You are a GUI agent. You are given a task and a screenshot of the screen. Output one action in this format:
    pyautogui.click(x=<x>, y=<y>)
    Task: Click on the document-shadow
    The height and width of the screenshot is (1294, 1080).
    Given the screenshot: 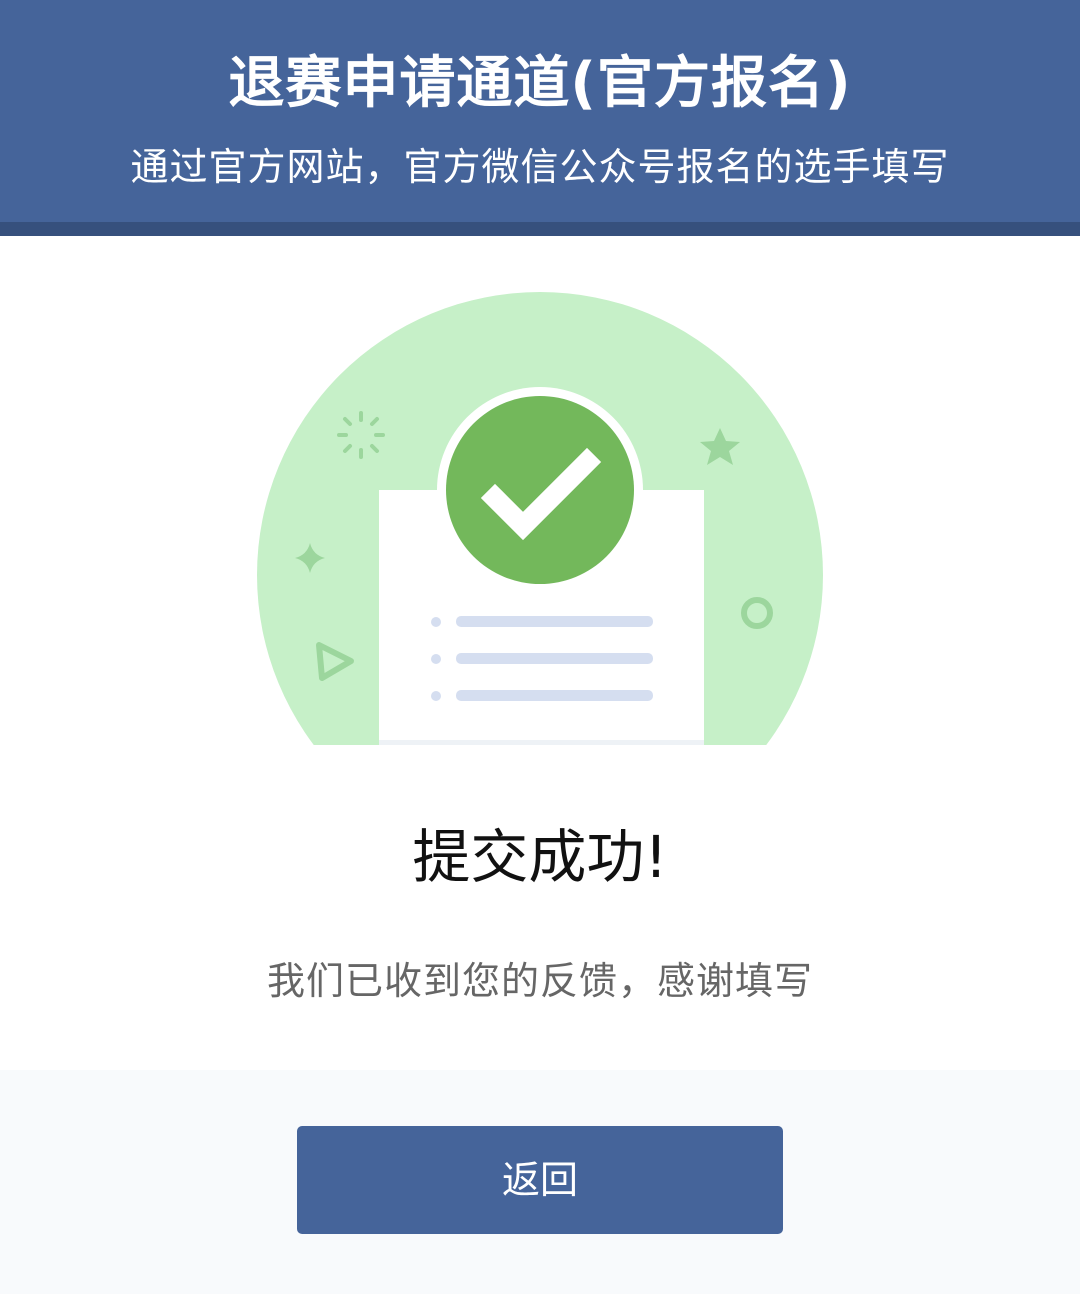 What is the action you would take?
    pyautogui.click(x=541, y=742)
    